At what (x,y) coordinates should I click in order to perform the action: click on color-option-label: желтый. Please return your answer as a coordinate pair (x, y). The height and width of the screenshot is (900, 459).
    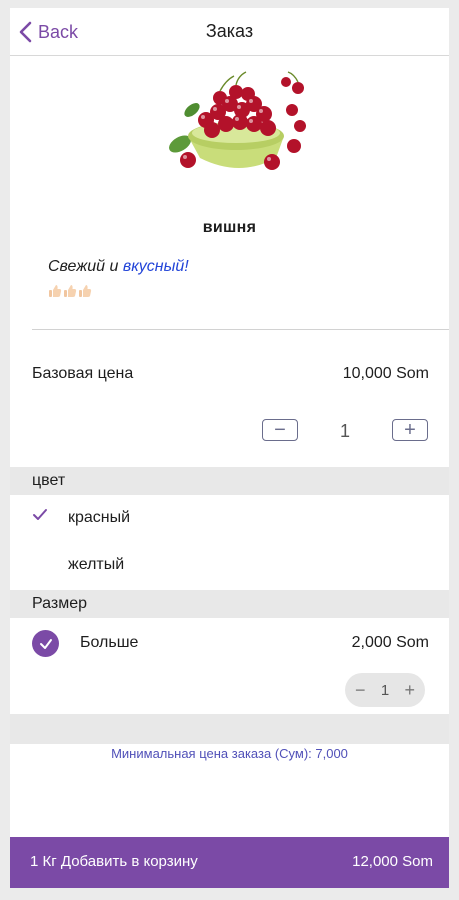
    Looking at the image, I should click on (96, 564).